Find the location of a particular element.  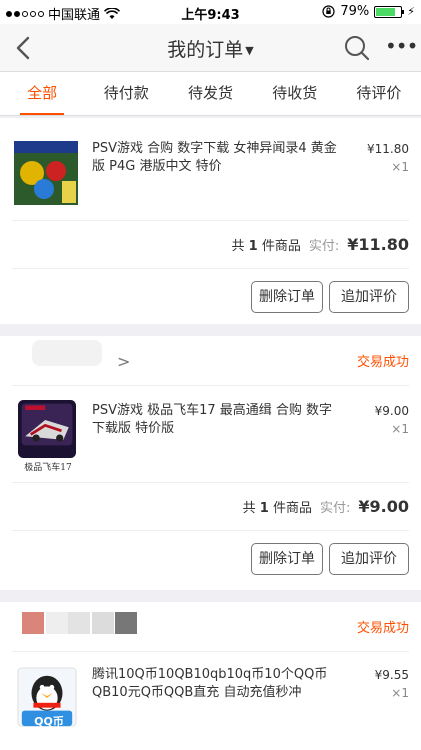

shop-name-blurred is located at coordinates (67, 353).